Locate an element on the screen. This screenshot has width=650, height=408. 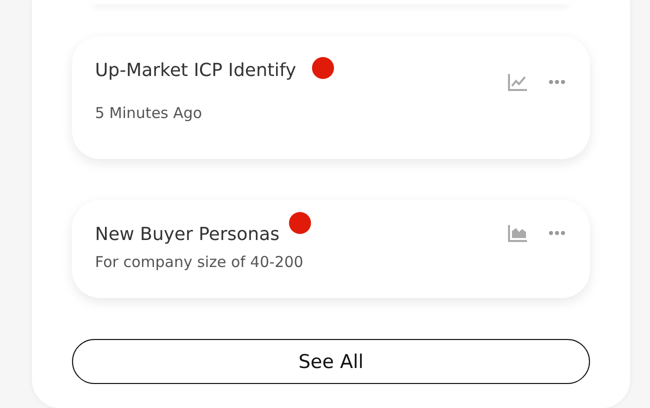
card-title: New Buyer Personas is located at coordinates (187, 234).